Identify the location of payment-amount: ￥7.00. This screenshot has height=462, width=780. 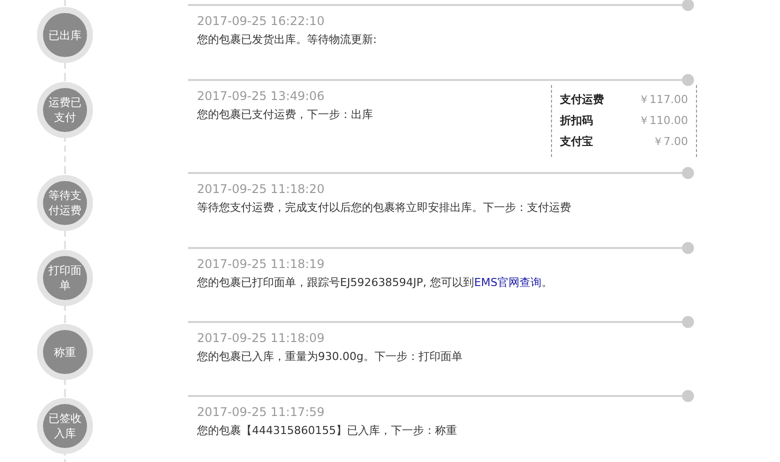
(670, 142).